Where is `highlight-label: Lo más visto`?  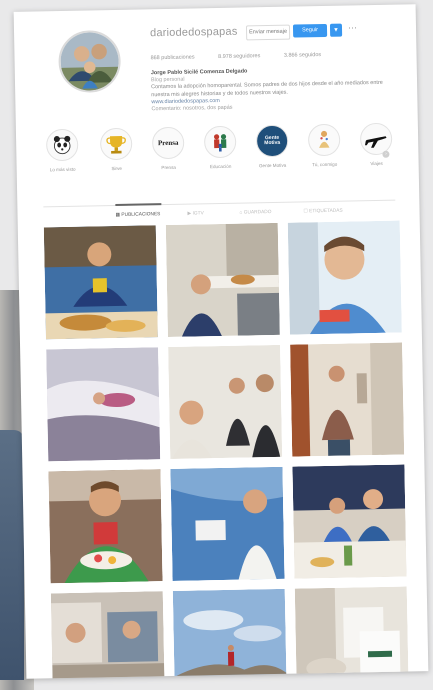
highlight-label: Lo más visto is located at coordinates (62, 169).